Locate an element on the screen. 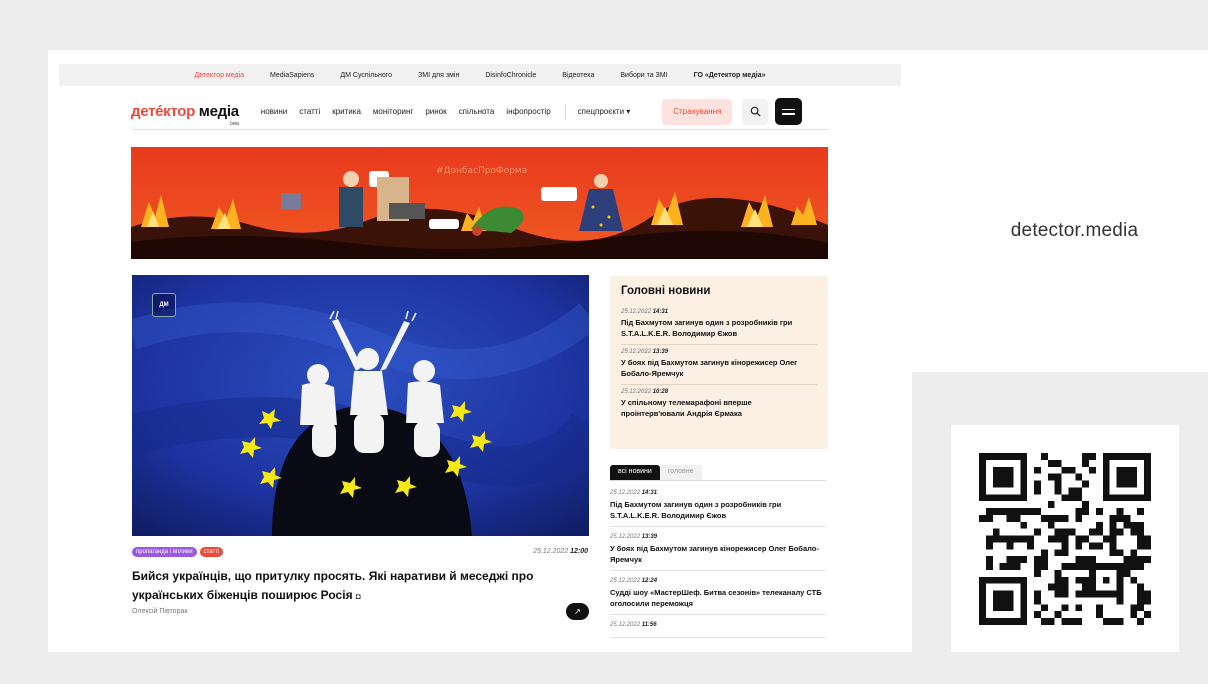  nav-item: критика is located at coordinates (346, 111).